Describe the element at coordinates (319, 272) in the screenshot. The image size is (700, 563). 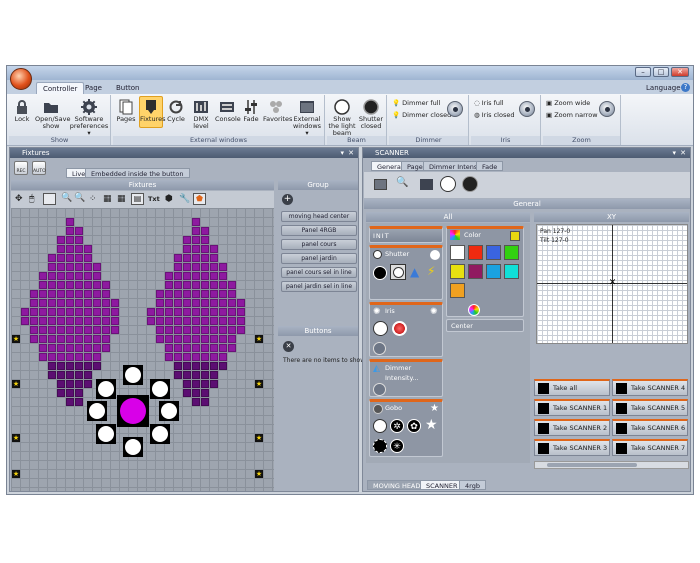
I see `group-item: panel cours sel in line` at that location.